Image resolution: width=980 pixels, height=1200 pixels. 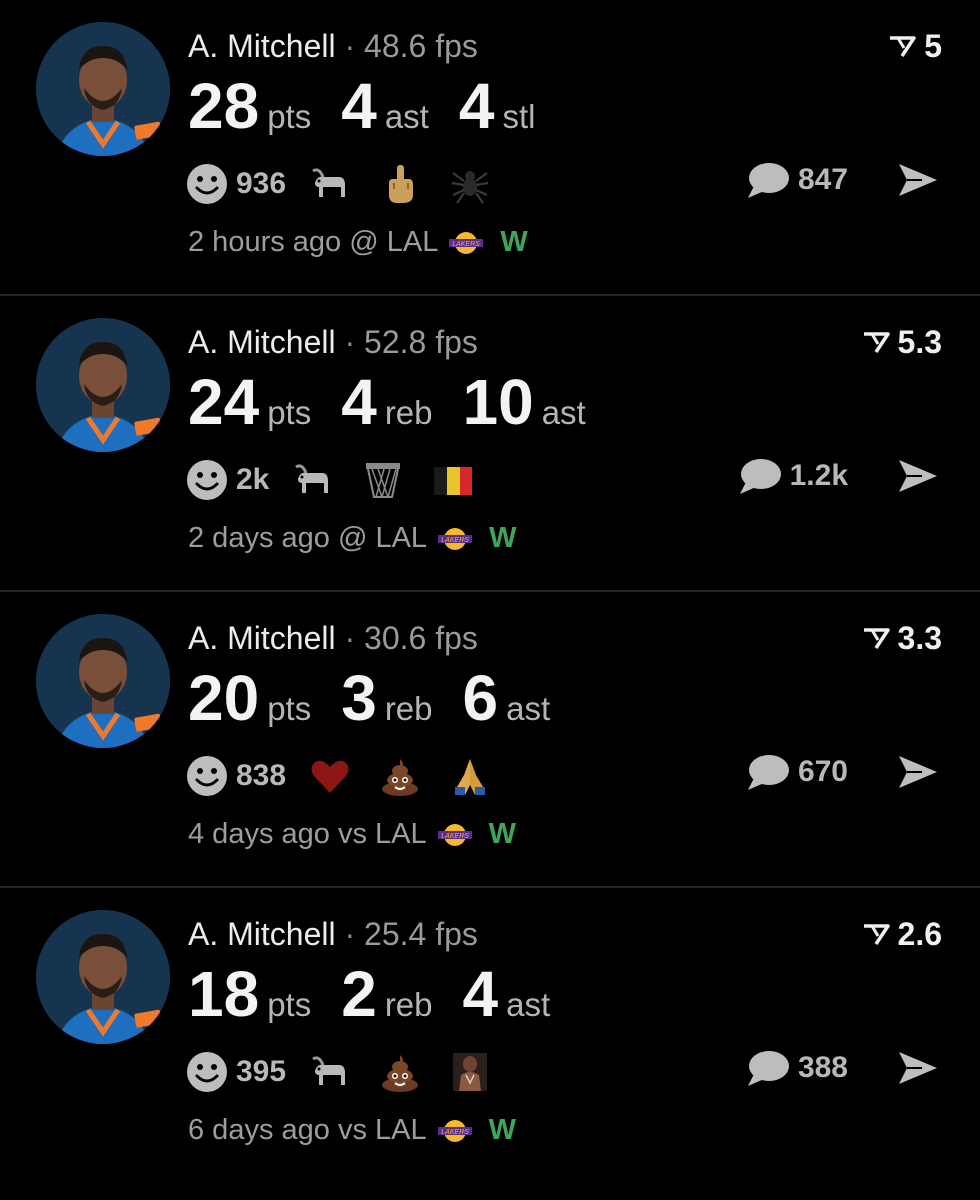 I want to click on game-meta: 4 days ago vs LAL LAKERS W, so click(x=352, y=834).